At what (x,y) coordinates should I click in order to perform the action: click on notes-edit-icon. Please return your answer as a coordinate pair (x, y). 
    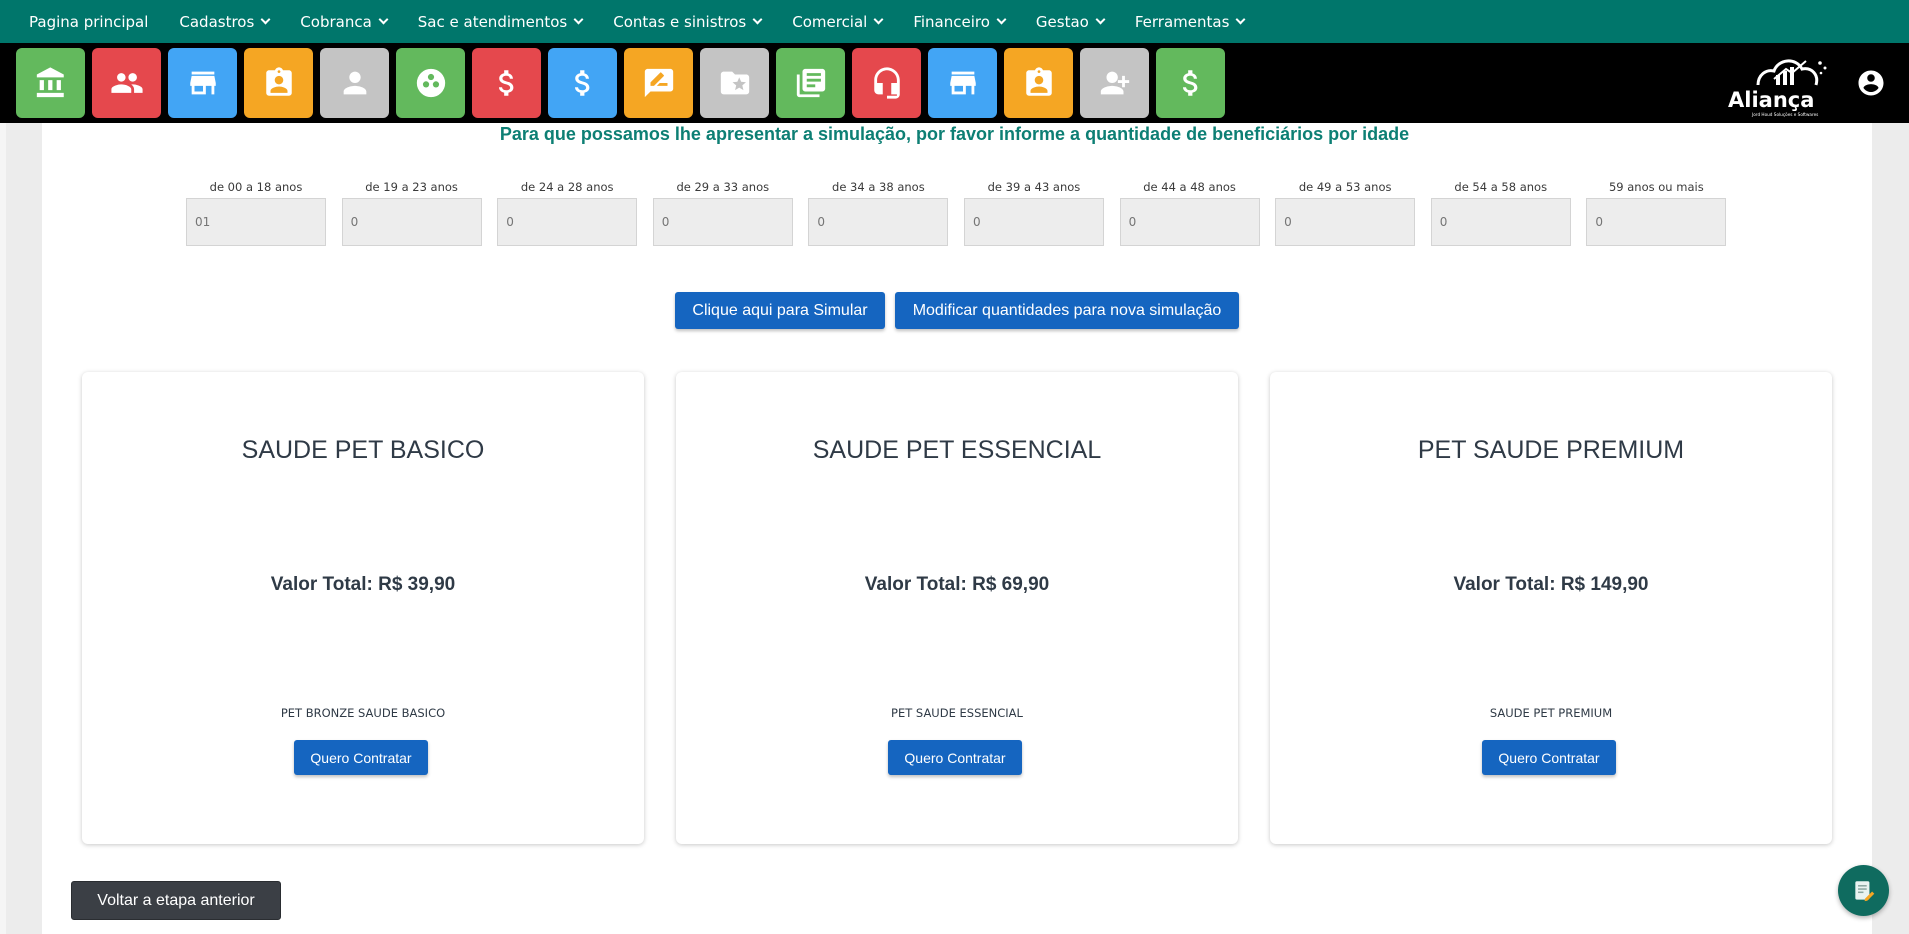
    Looking at the image, I should click on (1864, 890).